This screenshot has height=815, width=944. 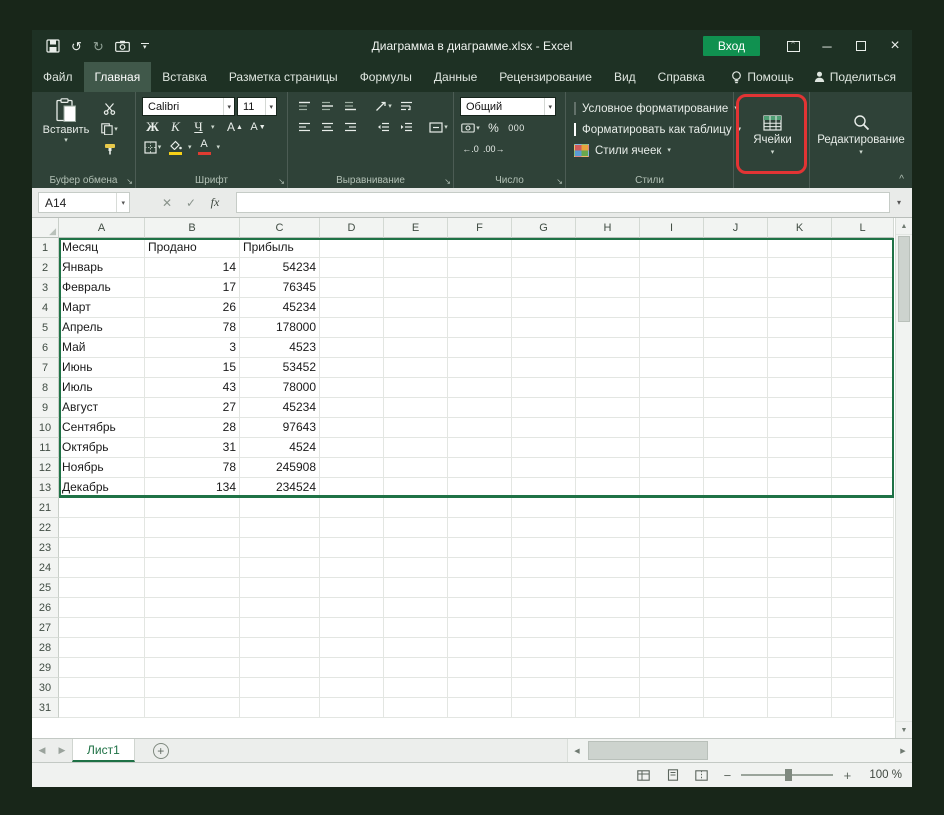 I want to click on copy-button: ▾, so click(x=109, y=129).